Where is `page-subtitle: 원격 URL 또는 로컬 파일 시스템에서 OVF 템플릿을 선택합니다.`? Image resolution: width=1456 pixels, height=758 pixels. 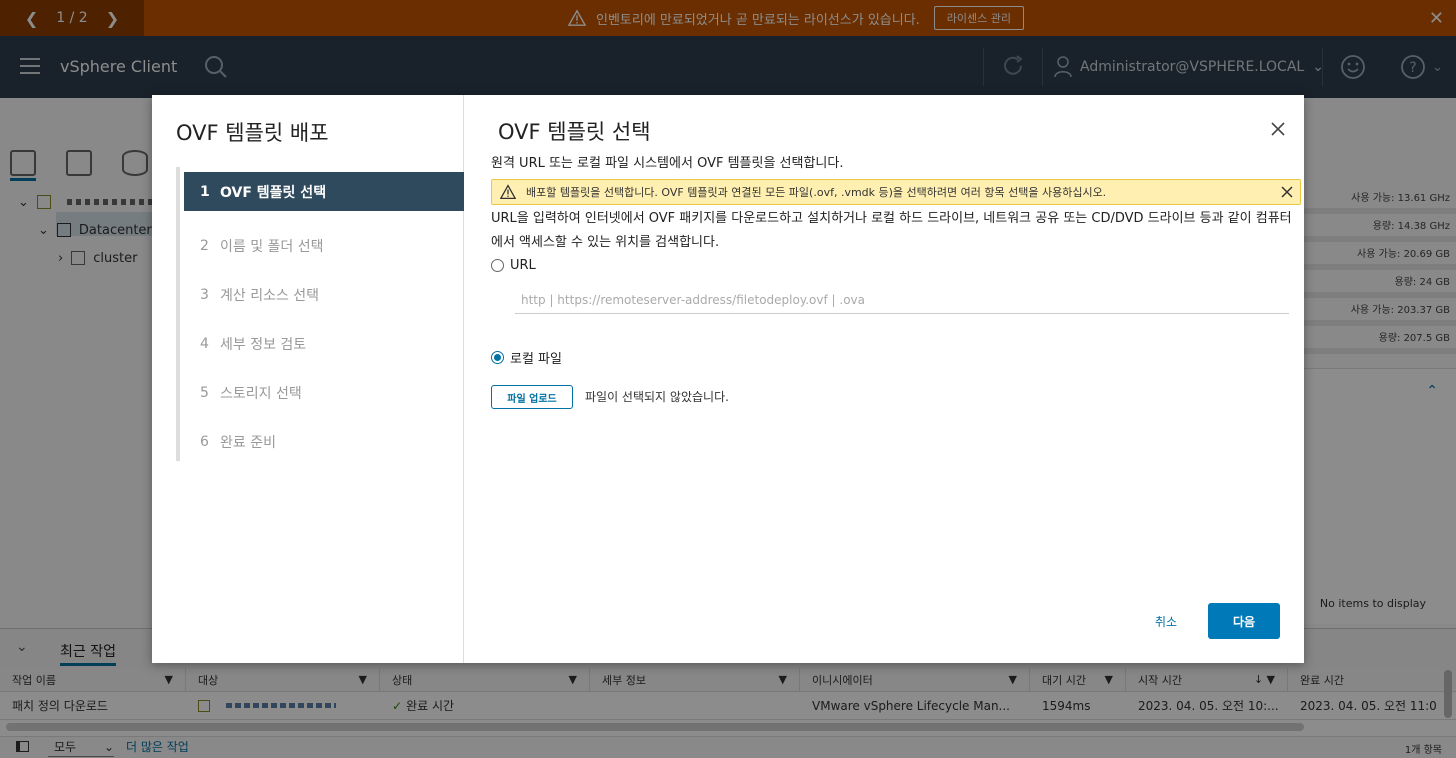 page-subtitle: 원격 URL 또는 로컬 파일 시스템에서 OVF 템플릿을 선택합니다. is located at coordinates (667, 163).